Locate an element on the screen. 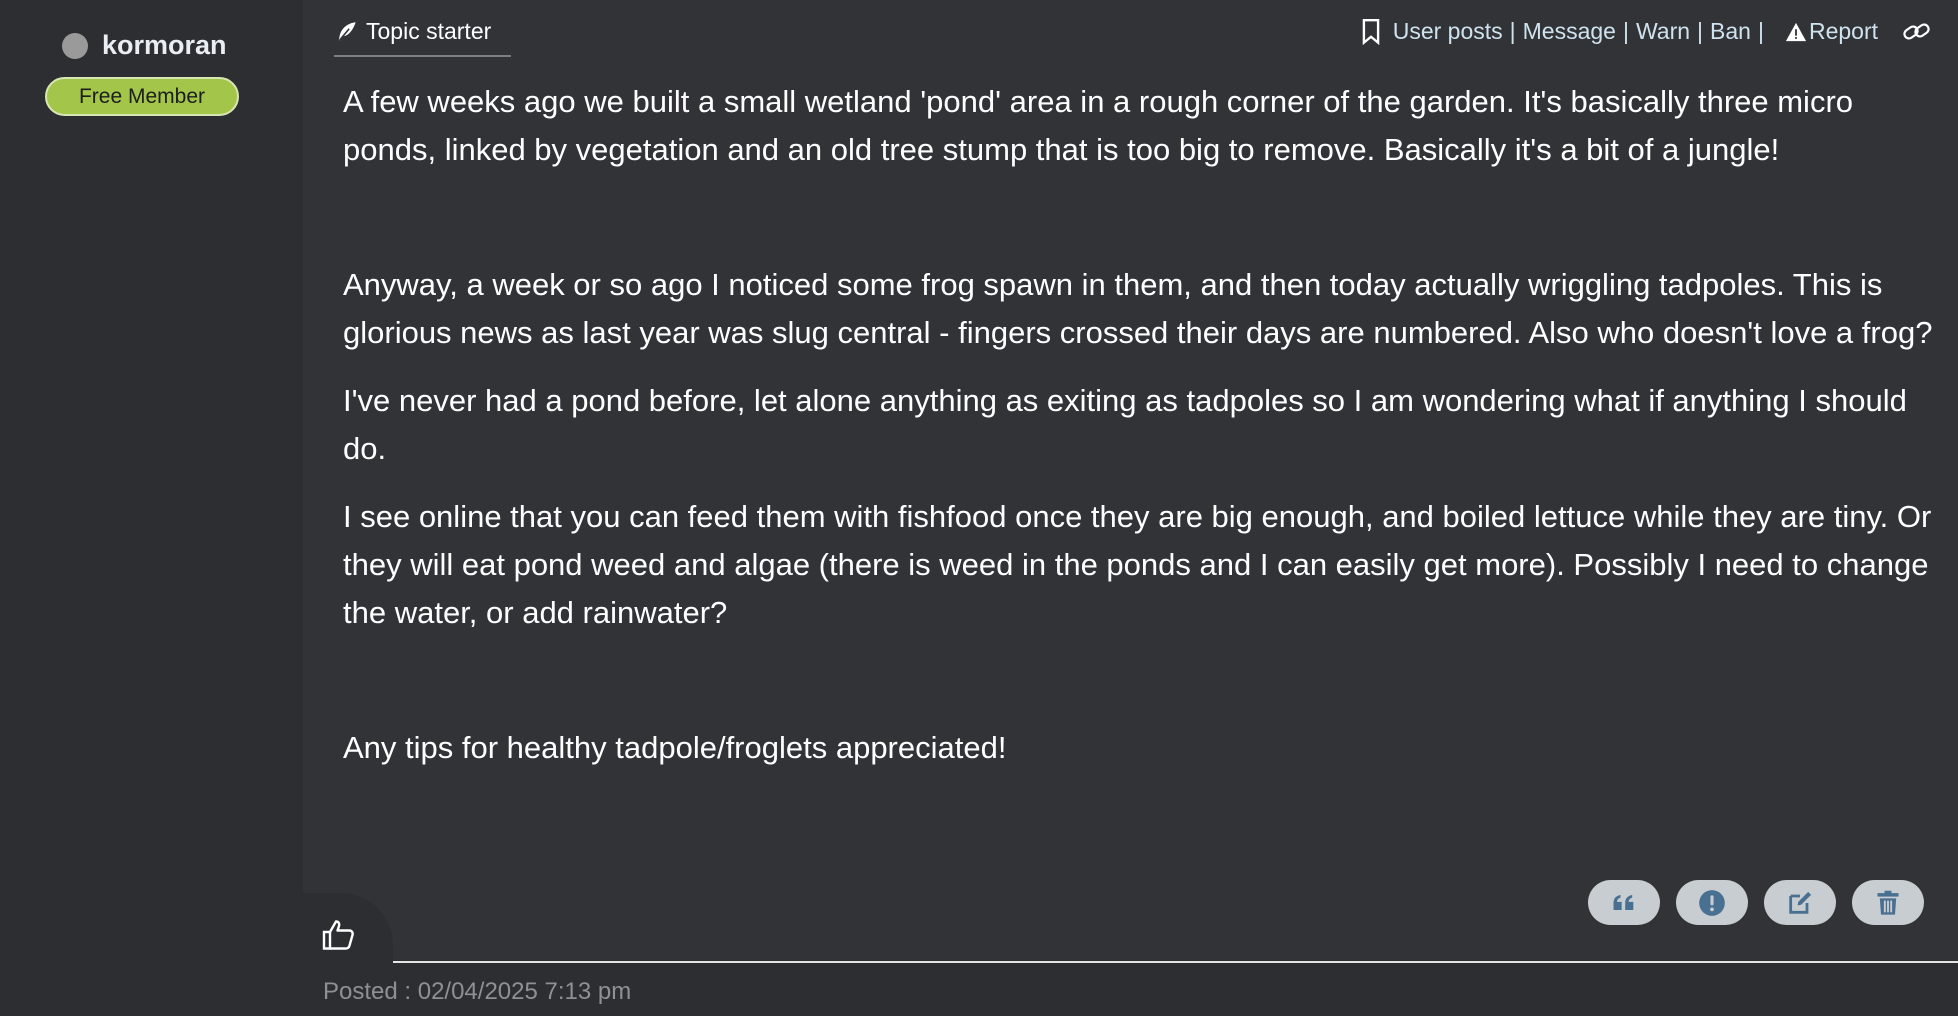 The width and height of the screenshot is (1958, 1016). report-link: Report is located at coordinates (1843, 31).